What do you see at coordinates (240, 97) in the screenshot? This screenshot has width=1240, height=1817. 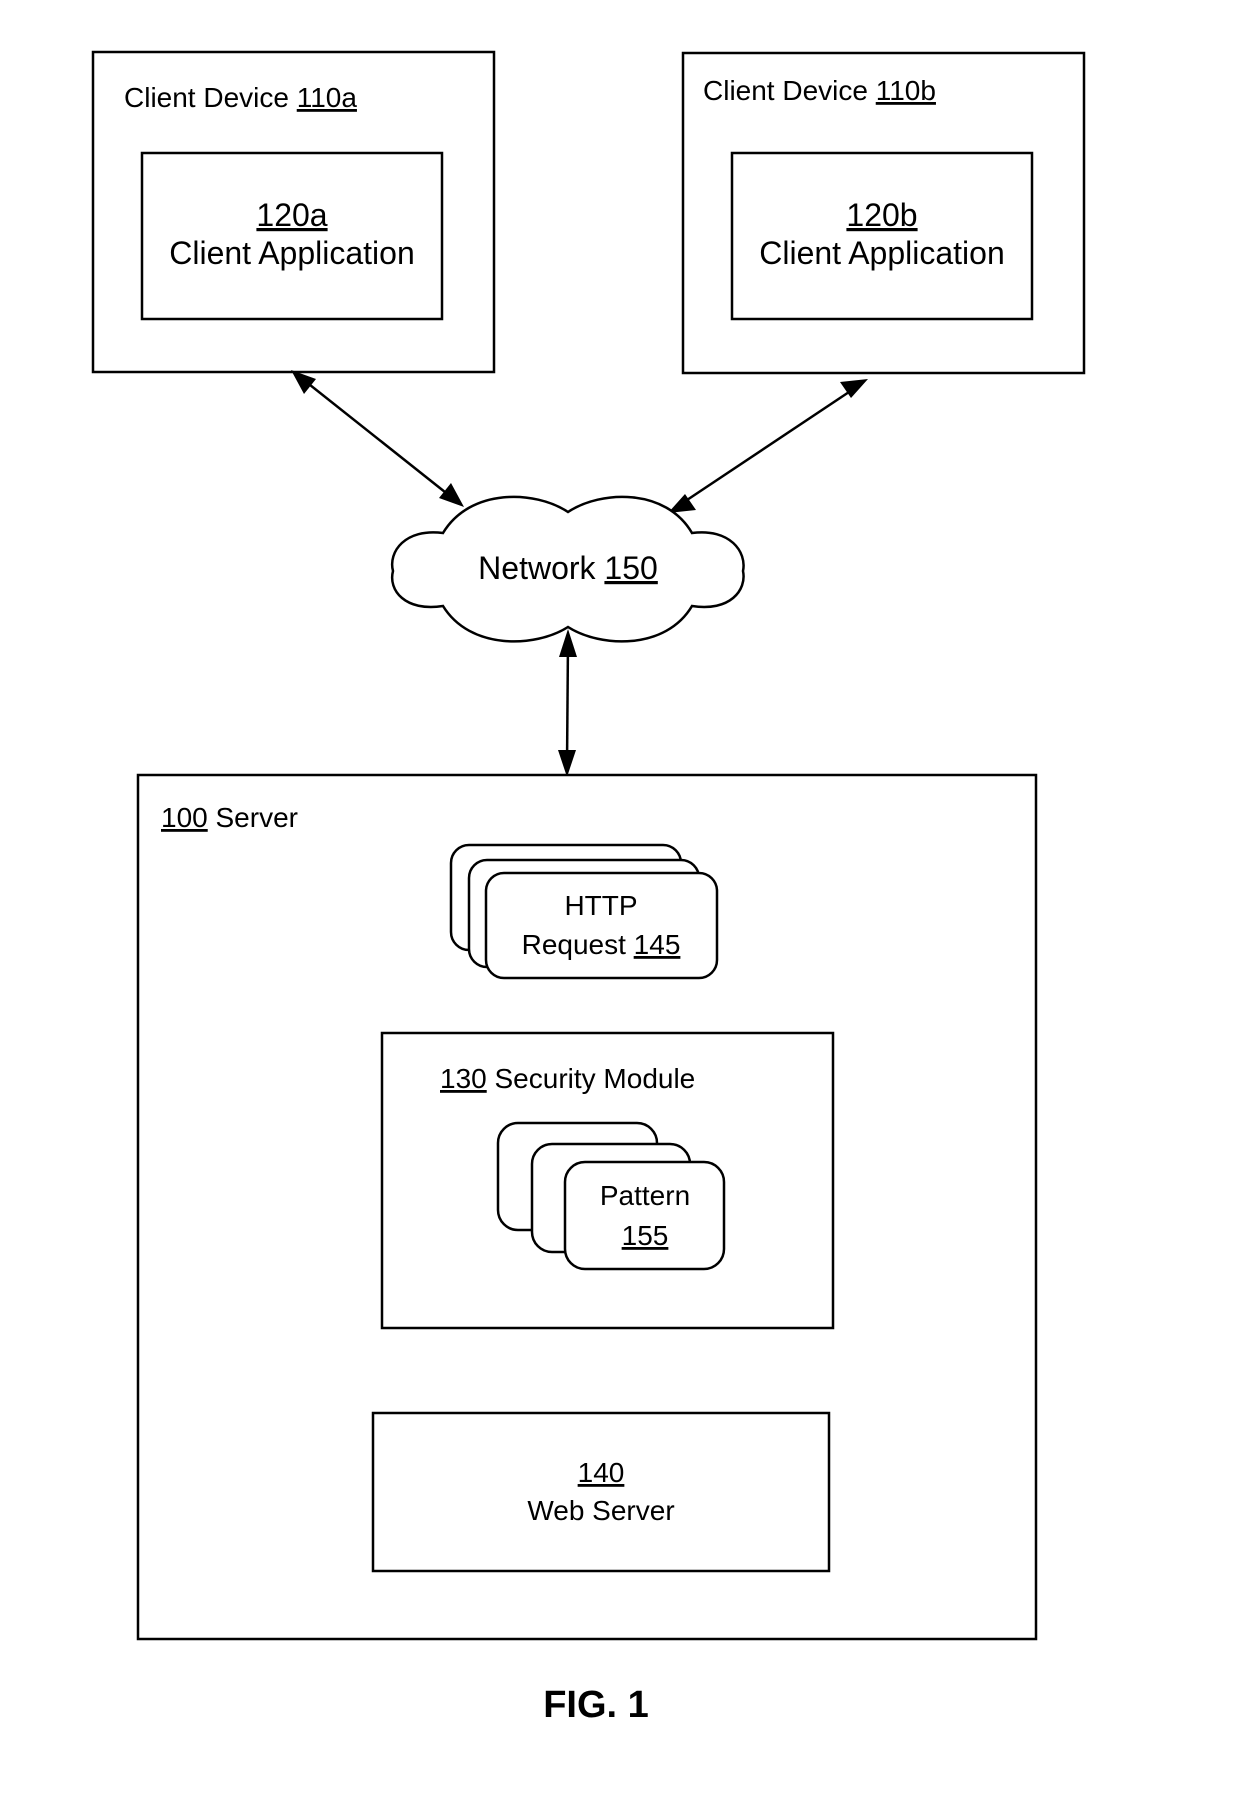 I see `client-device-a-label: Client Device 110a` at bounding box center [240, 97].